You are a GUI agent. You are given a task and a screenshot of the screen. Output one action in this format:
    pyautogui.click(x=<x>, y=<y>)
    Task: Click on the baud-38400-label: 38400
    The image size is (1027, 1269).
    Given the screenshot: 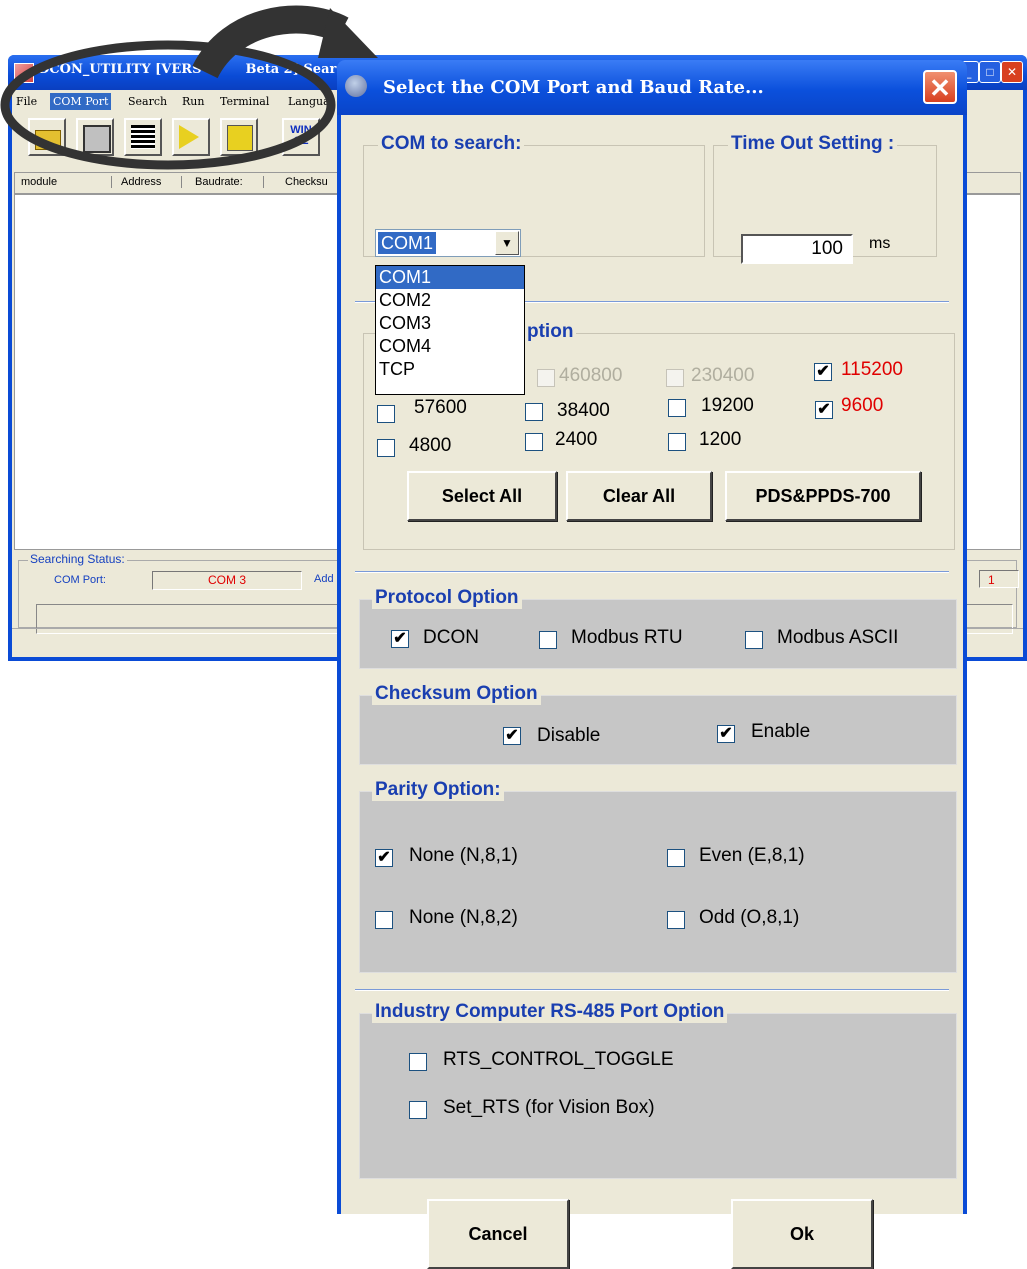 What is the action you would take?
    pyautogui.click(x=583, y=411)
    